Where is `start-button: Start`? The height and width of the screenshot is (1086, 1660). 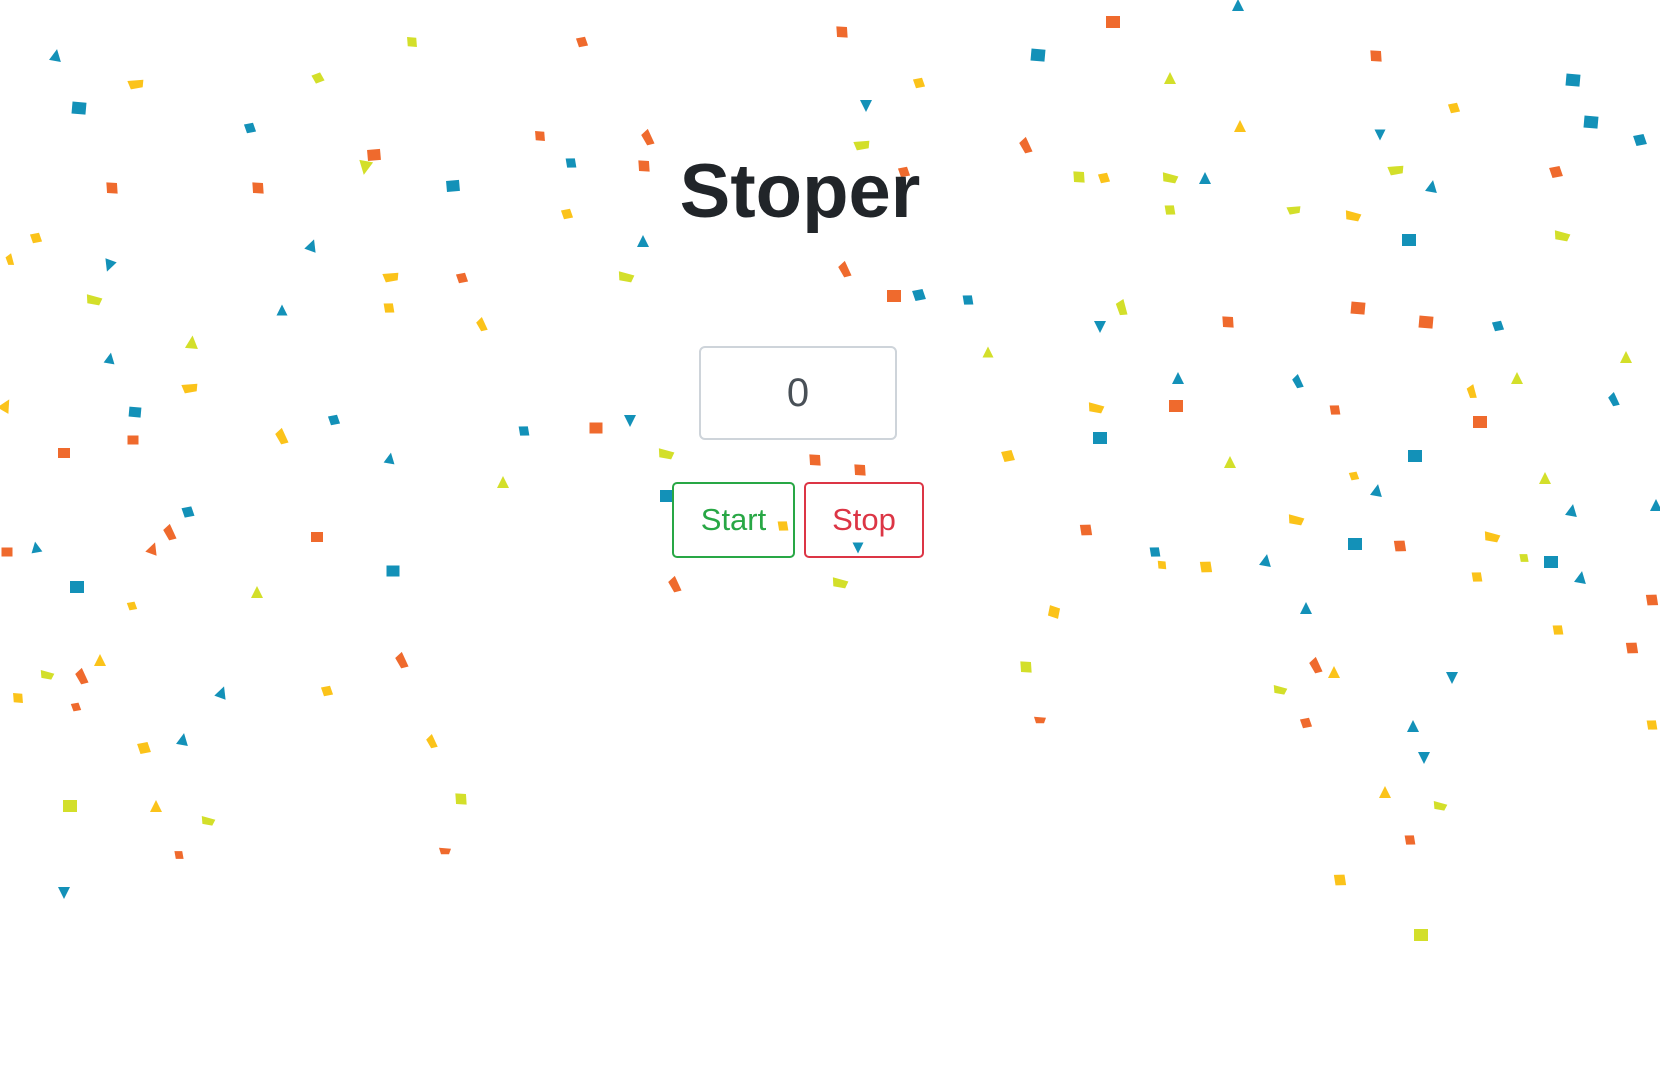
start-button: Start is located at coordinates (733, 520).